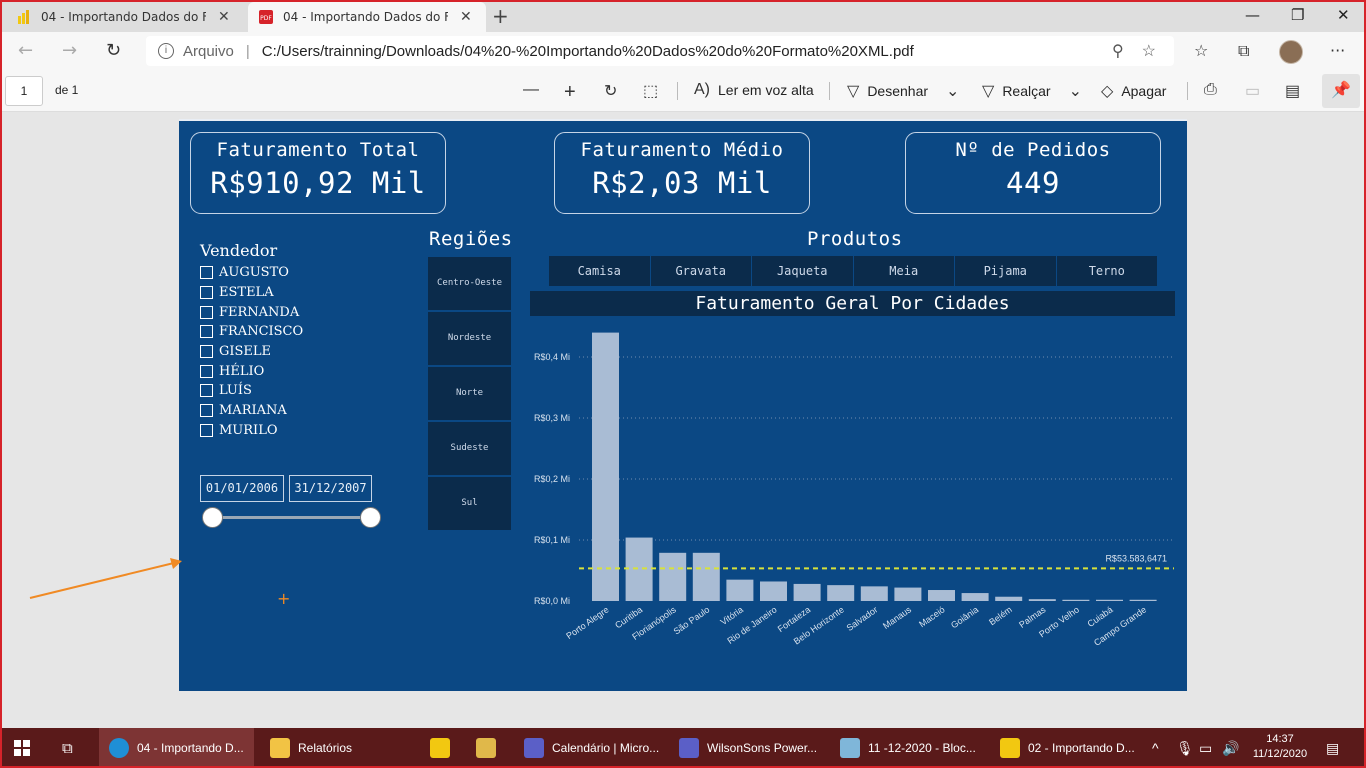 Image resolution: width=1366 pixels, height=768 pixels. I want to click on restore-icon: ❐, so click(1297, 15).